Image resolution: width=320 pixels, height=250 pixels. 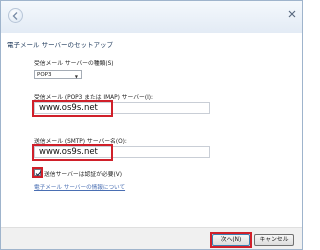 What do you see at coordinates (151, 17) in the screenshot?
I see `title-bar` at bounding box center [151, 17].